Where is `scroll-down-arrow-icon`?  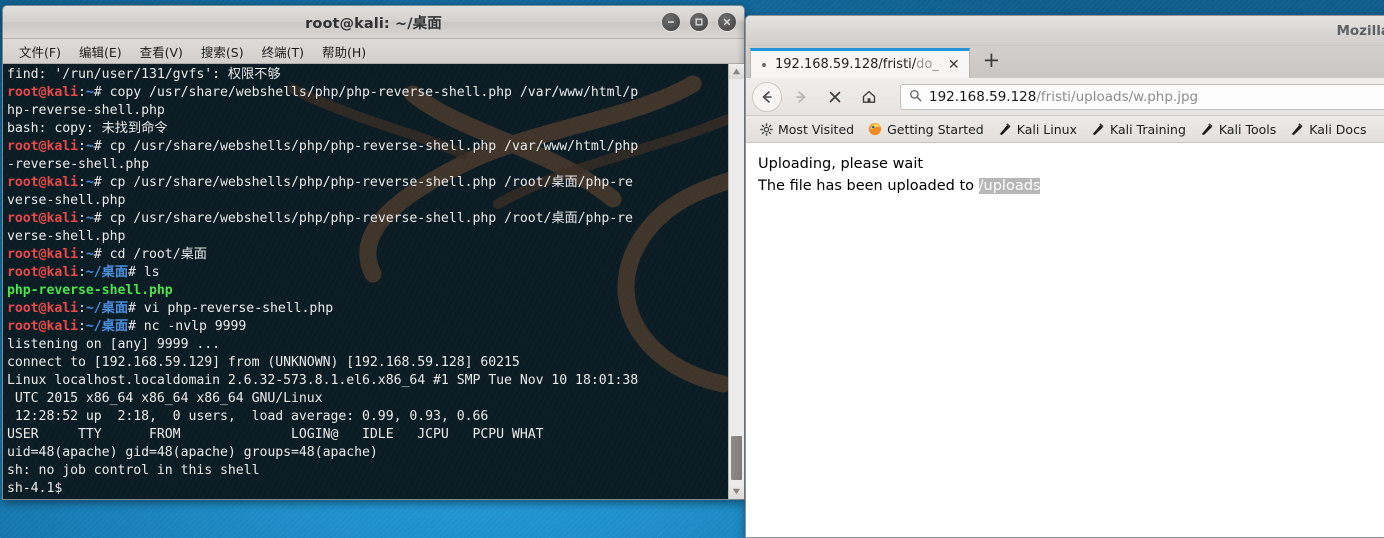
scroll-down-arrow-icon is located at coordinates (736, 491).